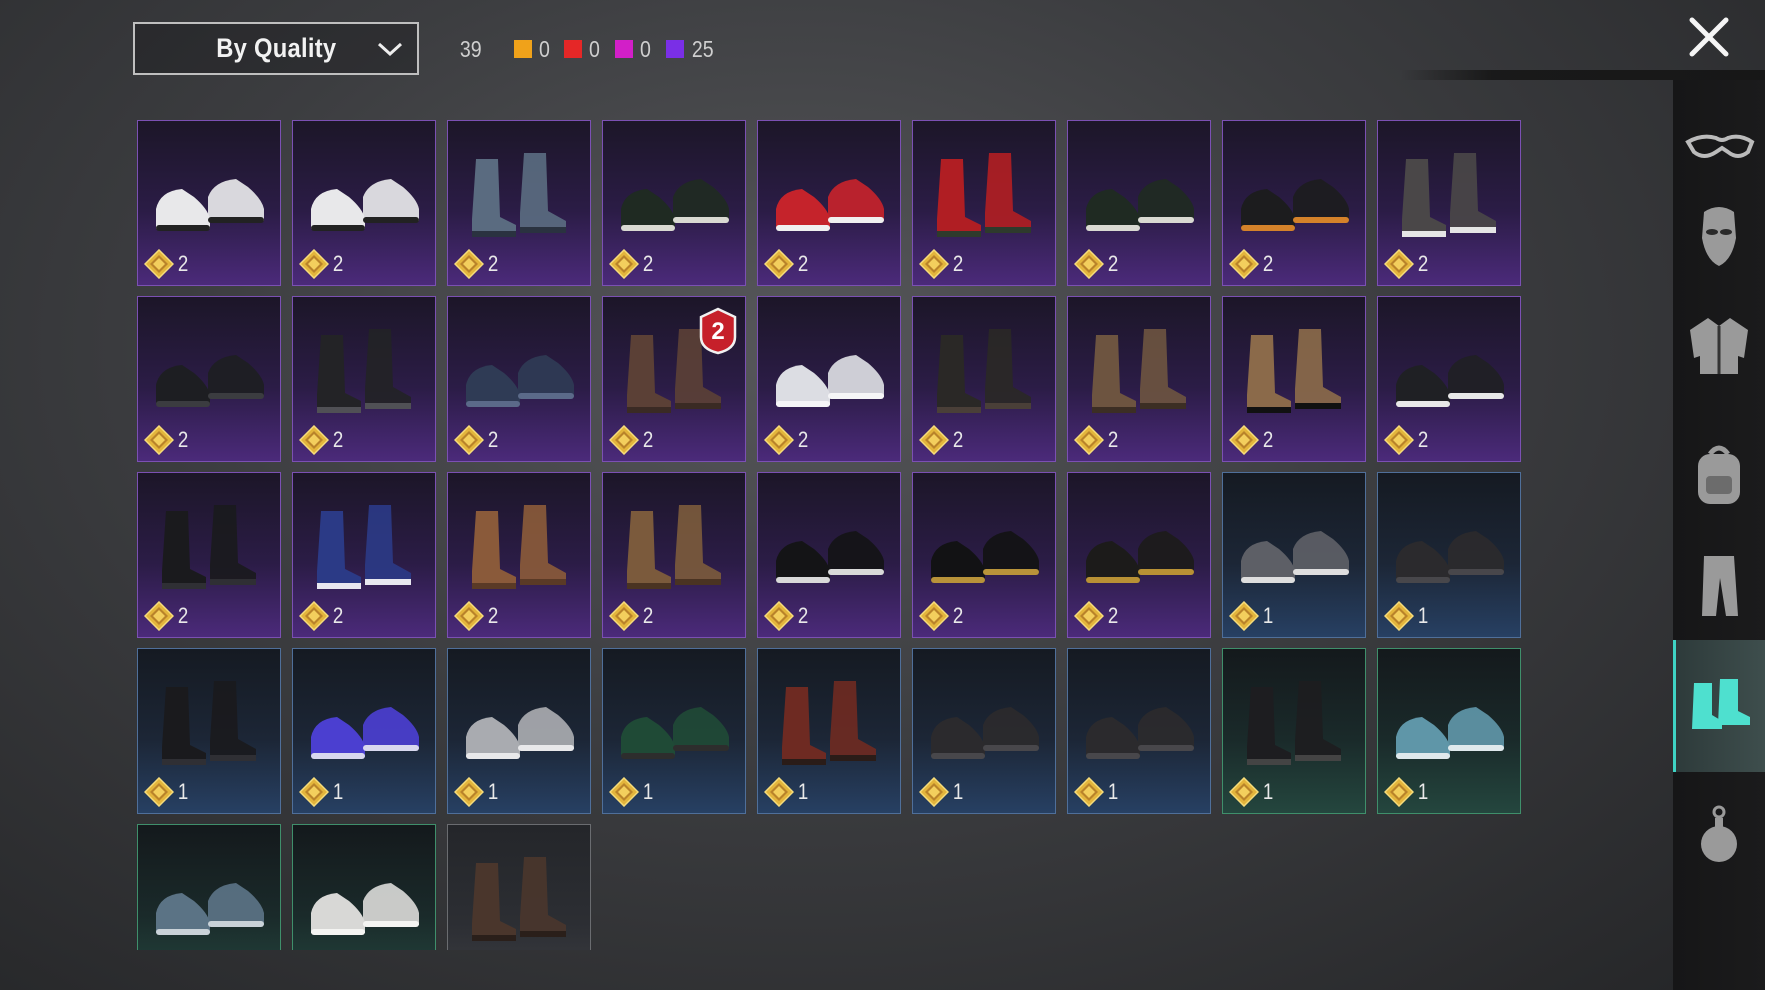 This screenshot has height=990, width=1765. I want to click on level-badge-icon: 2, so click(718, 331).